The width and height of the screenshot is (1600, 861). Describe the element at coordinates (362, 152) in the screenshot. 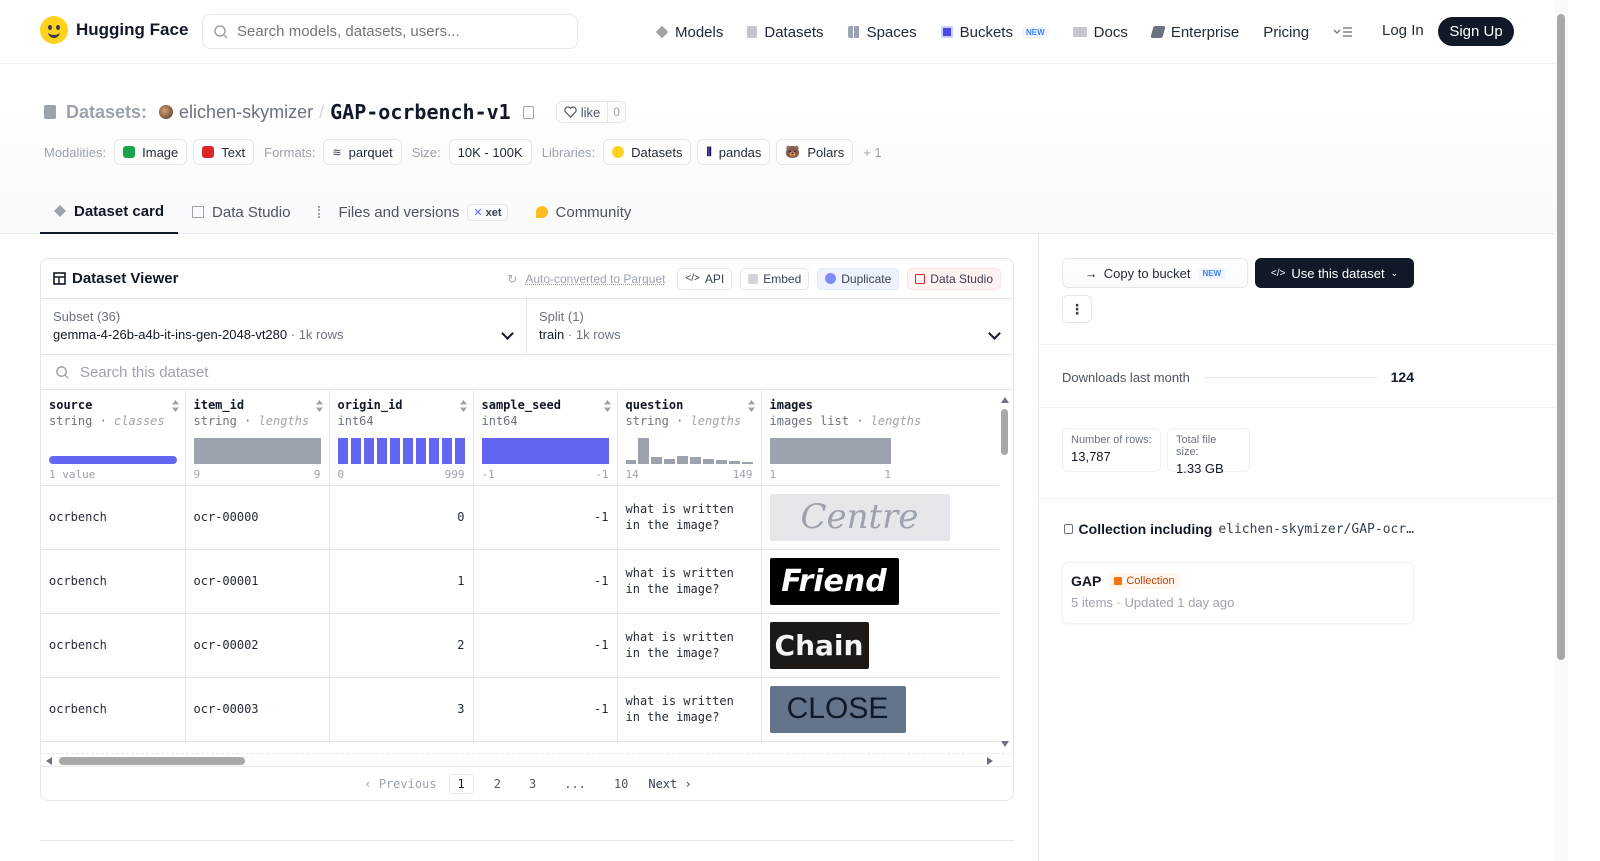

I see `format-parquet-chip: ≋ parquet` at that location.